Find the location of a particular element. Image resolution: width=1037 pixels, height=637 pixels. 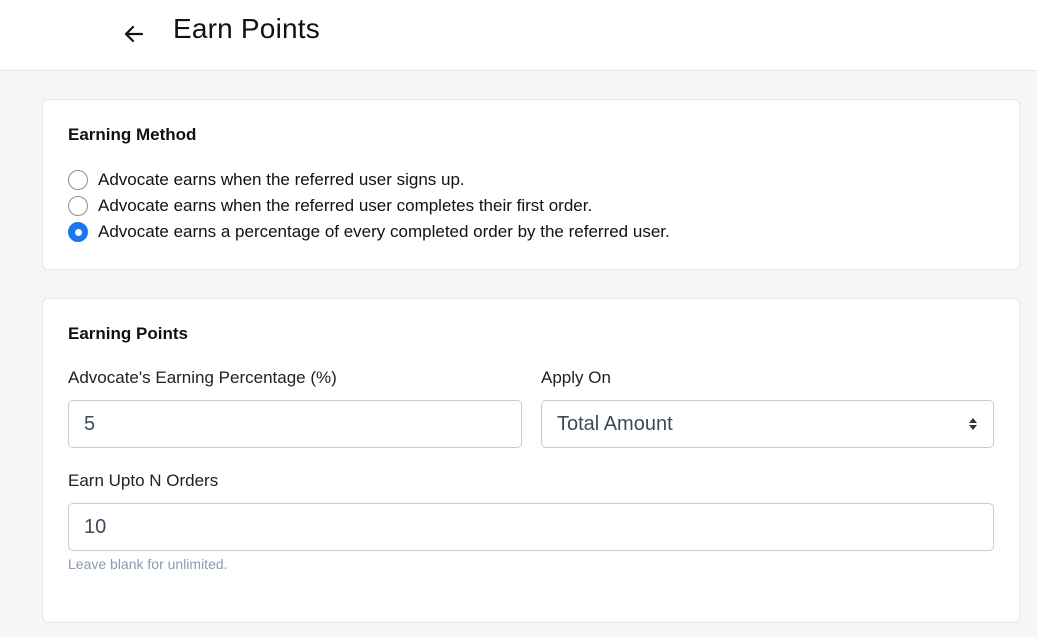

earn-upto-orders-label: Earn Upto N Orders is located at coordinates (143, 480).